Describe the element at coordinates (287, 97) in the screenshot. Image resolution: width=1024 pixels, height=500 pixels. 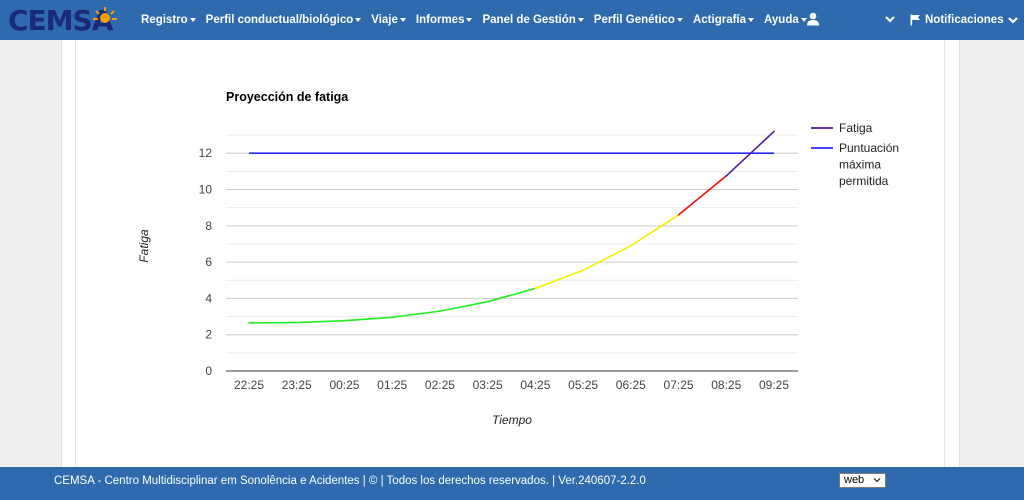
I see `chart-title: Proyección de fatiga` at that location.